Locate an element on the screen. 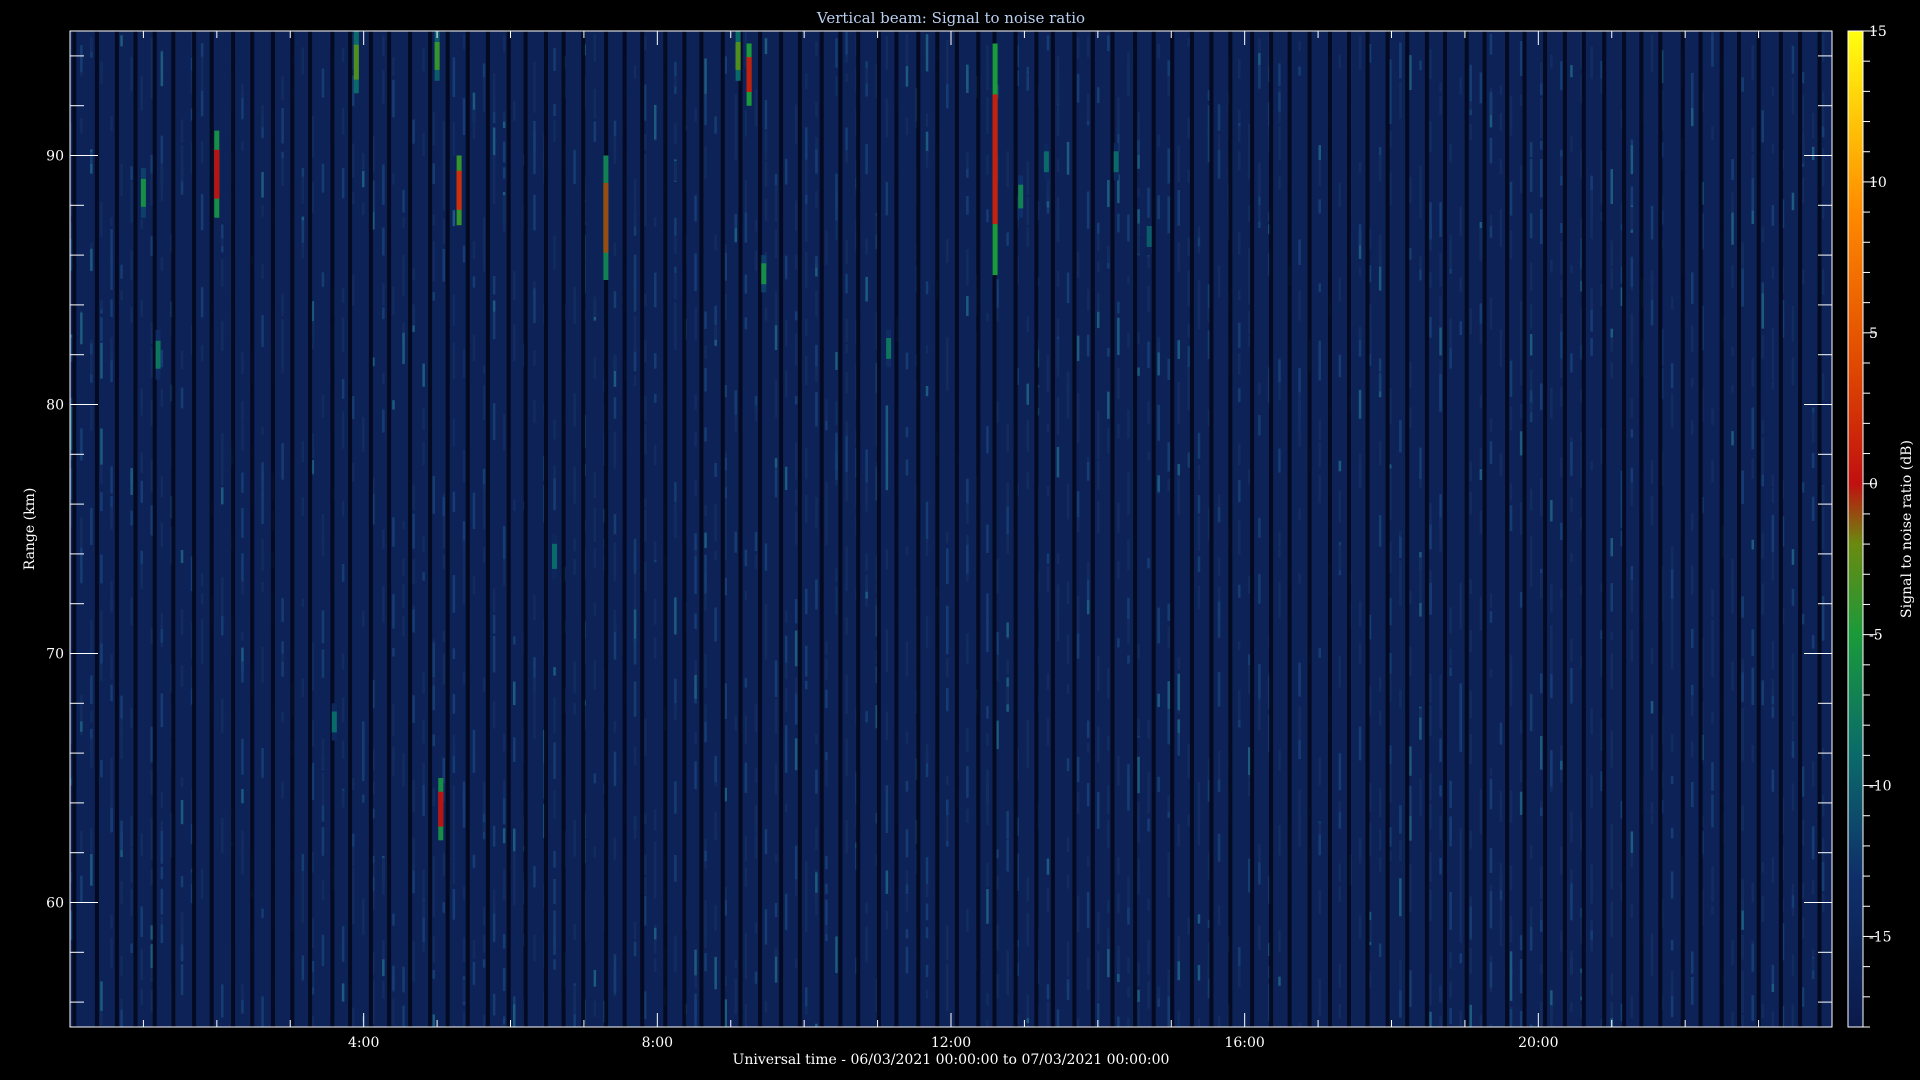  echo-mark is located at coordinates (459, 190).